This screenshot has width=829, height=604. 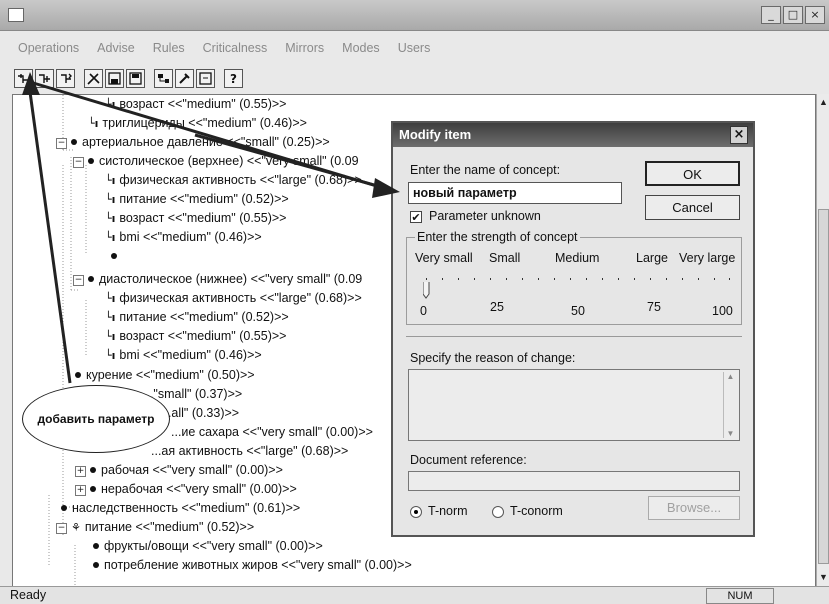 I want to click on help-icon: ?, so click(x=233, y=78).